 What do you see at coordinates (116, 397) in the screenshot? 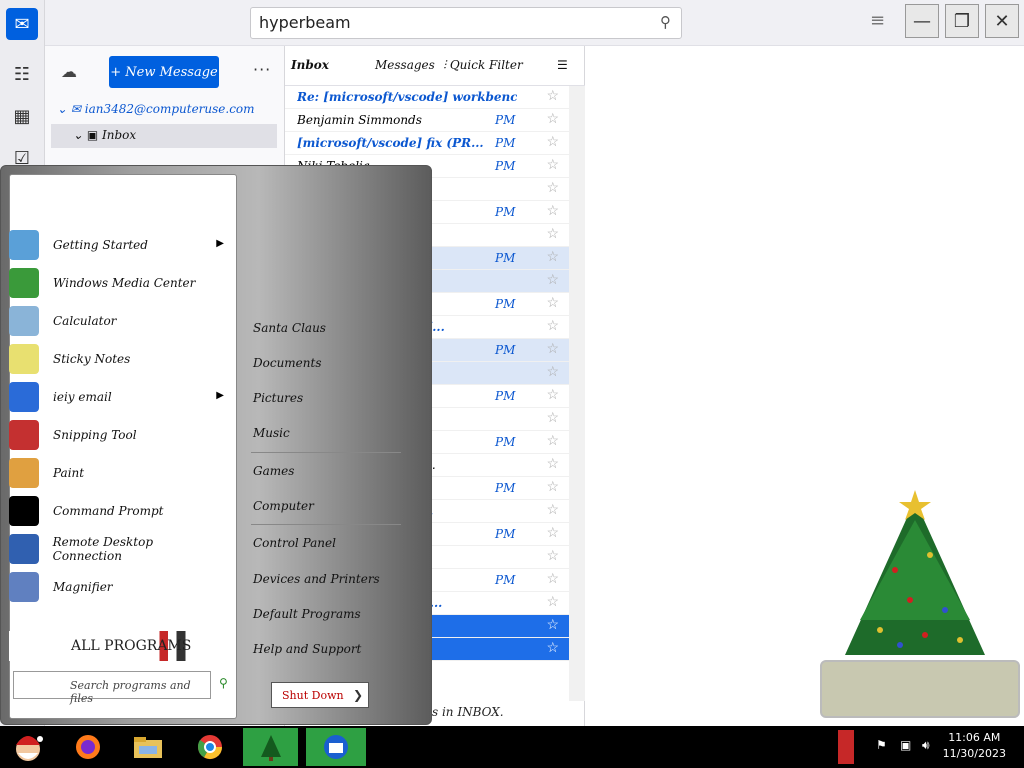
I see `program-item: ieiy email ▶` at bounding box center [116, 397].